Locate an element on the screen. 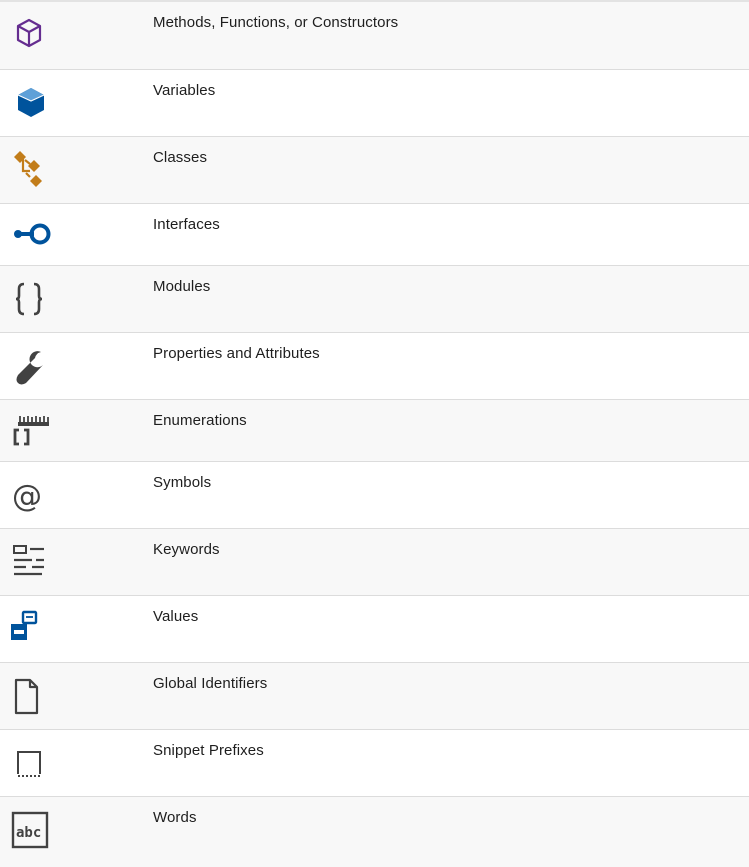 The image size is (749, 867). table-row: Enumerations is located at coordinates (374, 431).